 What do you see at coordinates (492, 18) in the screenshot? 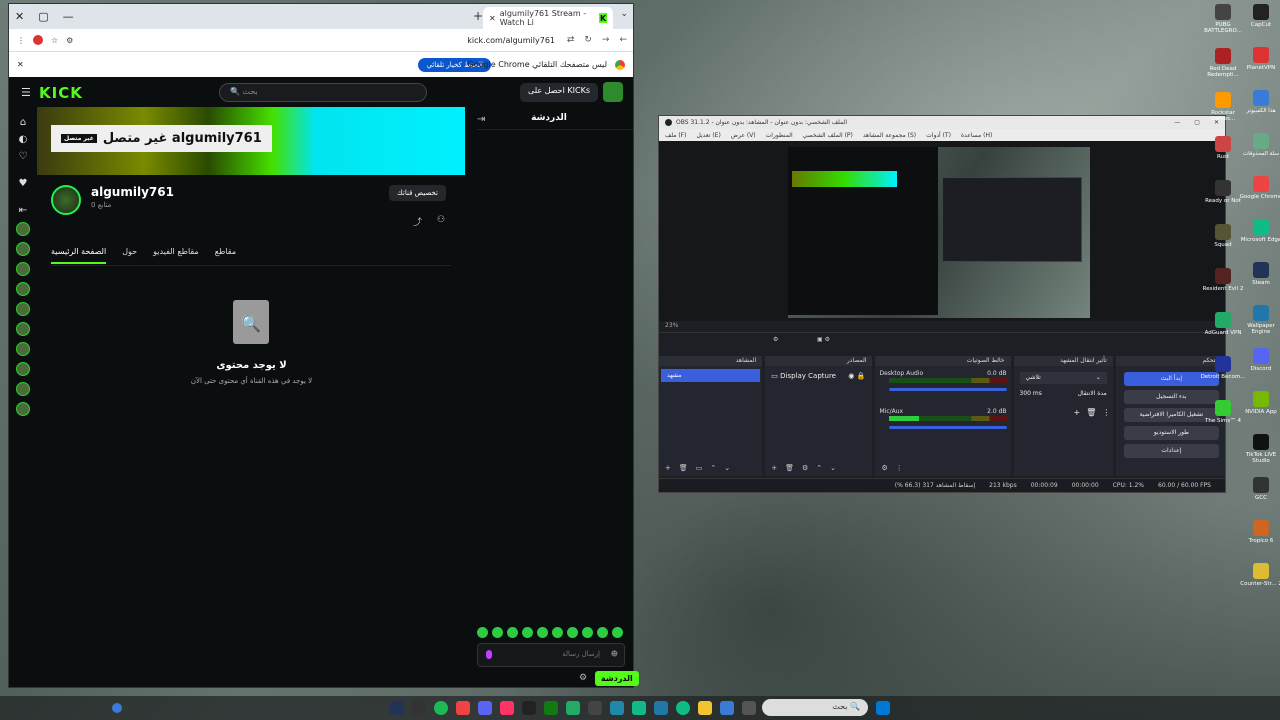
I see `tab-close-icon: ✕` at bounding box center [492, 18].